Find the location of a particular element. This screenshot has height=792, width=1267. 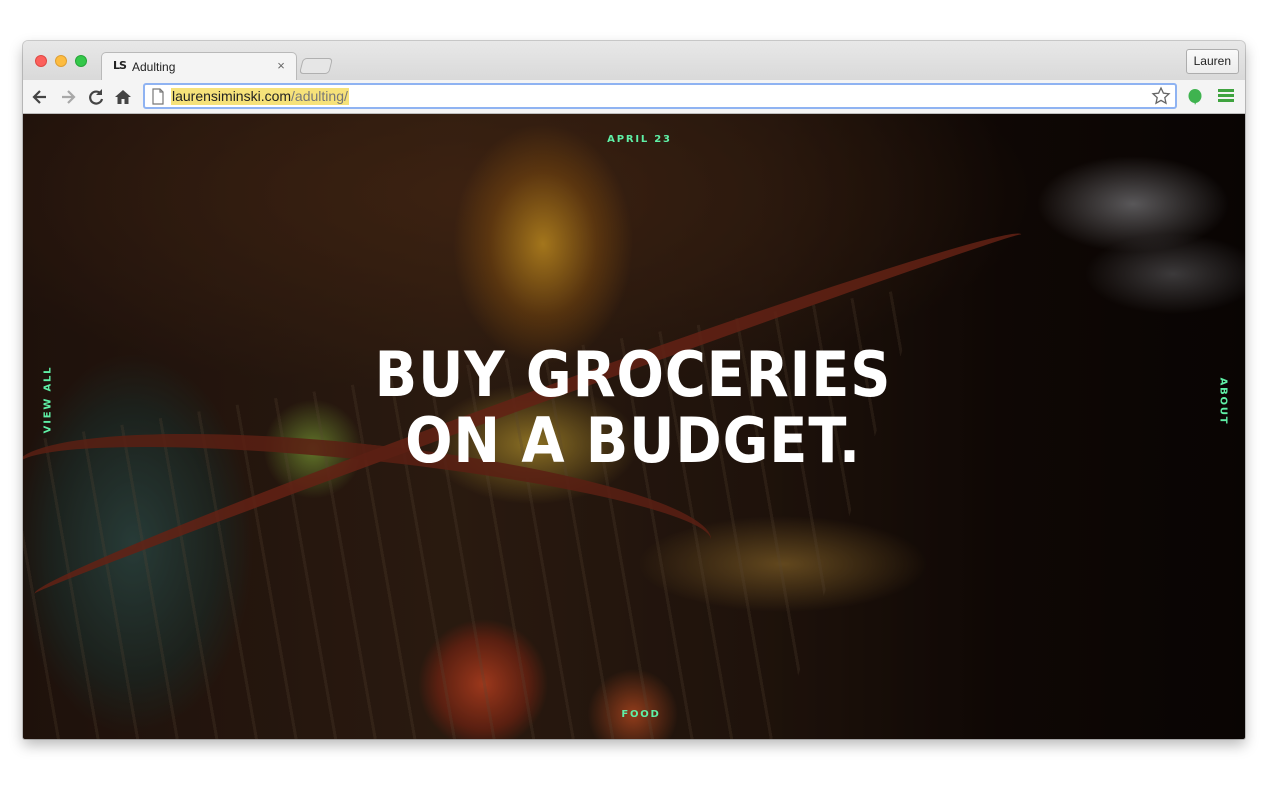

back-arrow-icon is located at coordinates (40, 97).